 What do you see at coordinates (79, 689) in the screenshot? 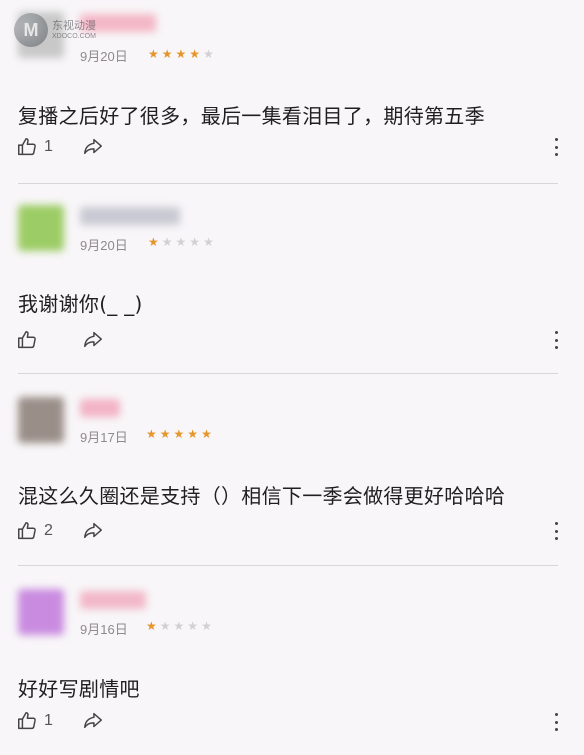
I see `comment-text: 好好写剧情吧` at bounding box center [79, 689].